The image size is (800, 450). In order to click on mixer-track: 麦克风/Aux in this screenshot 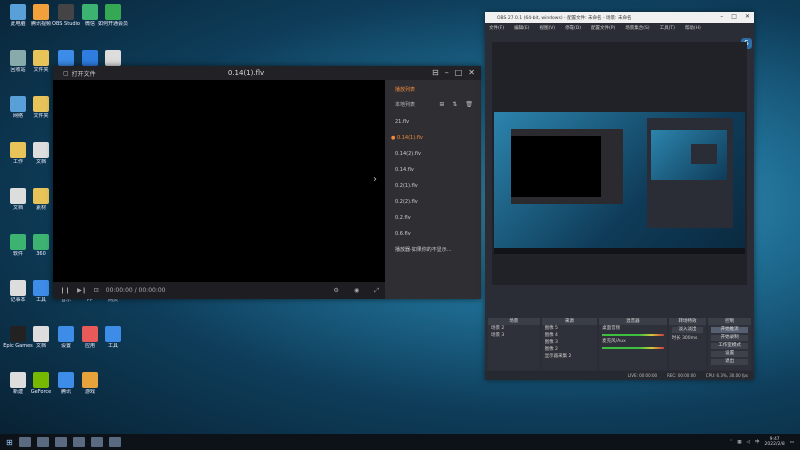, I will do `click(614, 341)`.